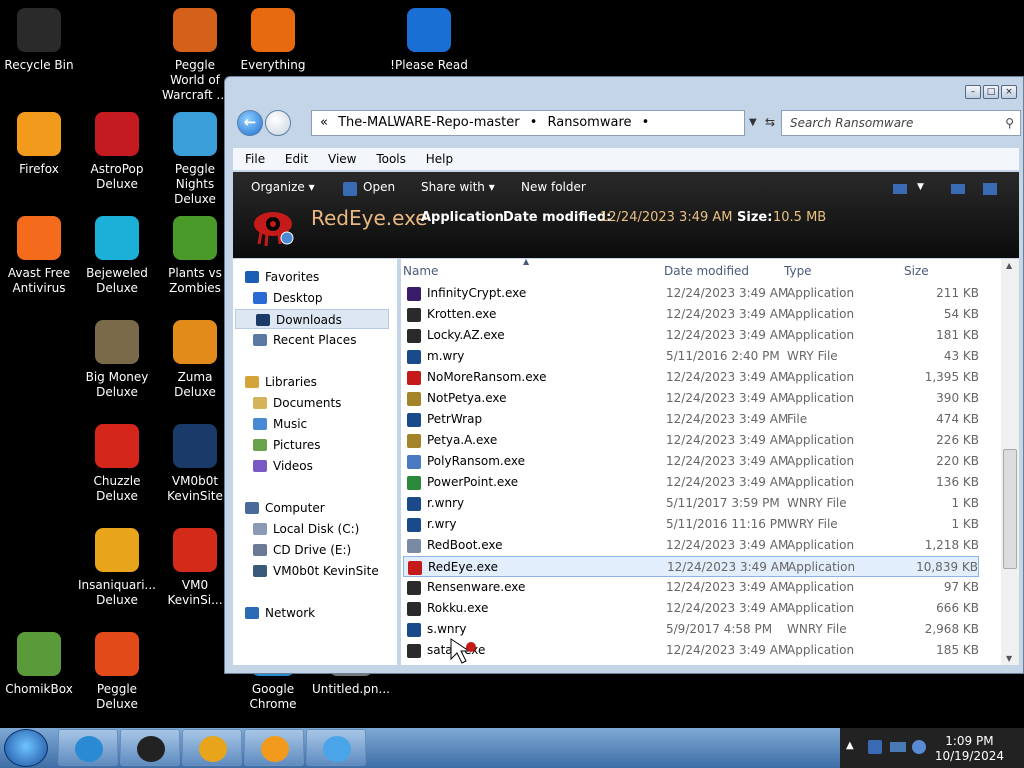  What do you see at coordinates (439, 159) in the screenshot?
I see `menu-help: Help` at bounding box center [439, 159].